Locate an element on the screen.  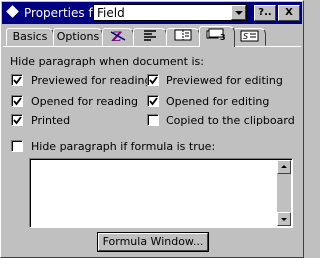
close-button: X is located at coordinates (289, 13).